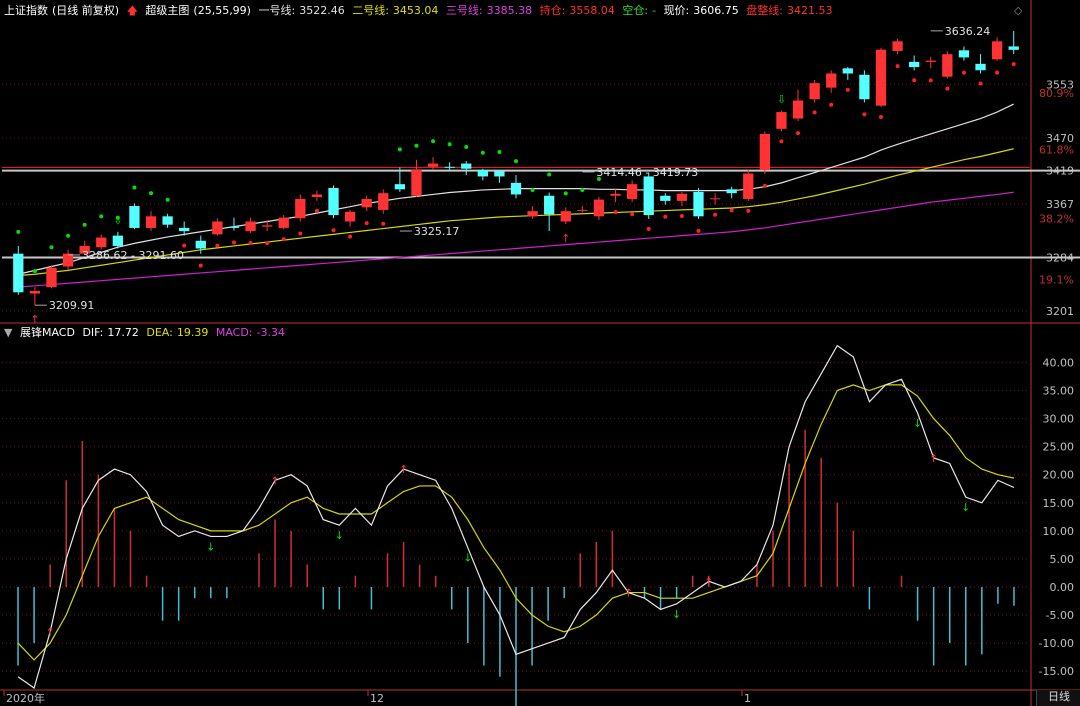 Image resolution: width=1080 pixels, height=706 pixels. What do you see at coordinates (192, 332) in the screenshot?
I see `dea-value: 19.39` at bounding box center [192, 332].